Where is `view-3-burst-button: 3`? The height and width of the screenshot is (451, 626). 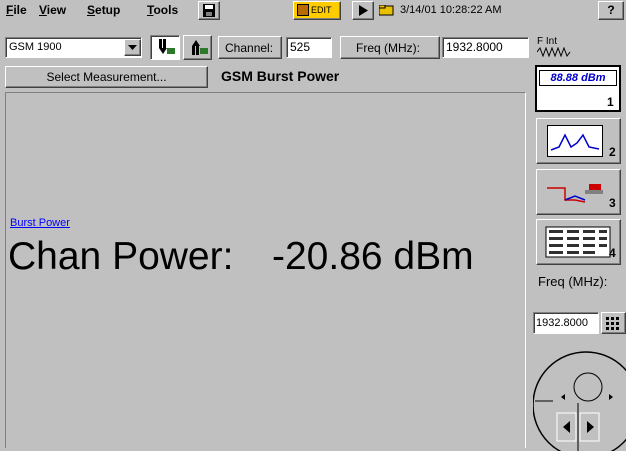
view-3-burst-button: 3 is located at coordinates (578, 192).